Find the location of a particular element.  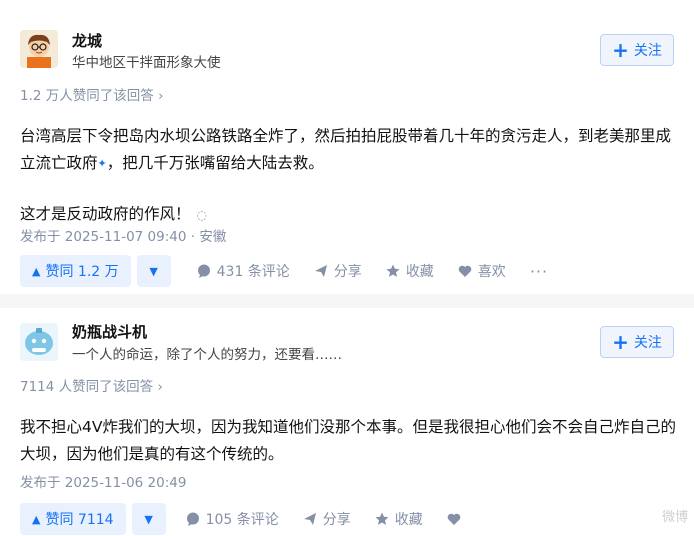

paragraph: ，把几千万张嘴留给大陆去救。 is located at coordinates (215, 163).